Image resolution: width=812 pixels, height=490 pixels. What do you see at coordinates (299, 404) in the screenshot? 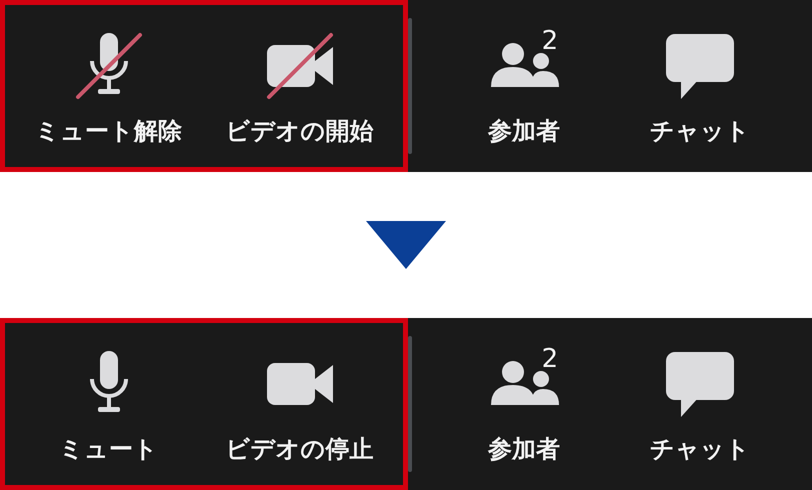
I see `toolbar-button: ビデオの停止` at bounding box center [299, 404].